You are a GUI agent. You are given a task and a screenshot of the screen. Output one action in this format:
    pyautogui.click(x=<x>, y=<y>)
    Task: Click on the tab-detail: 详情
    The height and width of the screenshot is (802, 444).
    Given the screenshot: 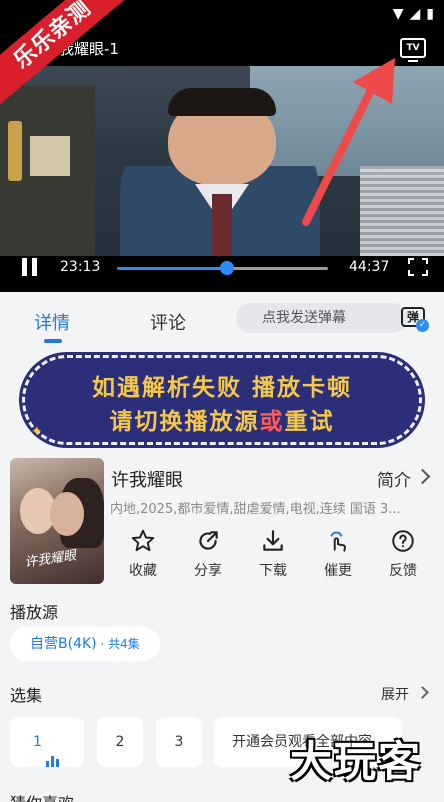 What is the action you would take?
    pyautogui.click(x=52, y=322)
    